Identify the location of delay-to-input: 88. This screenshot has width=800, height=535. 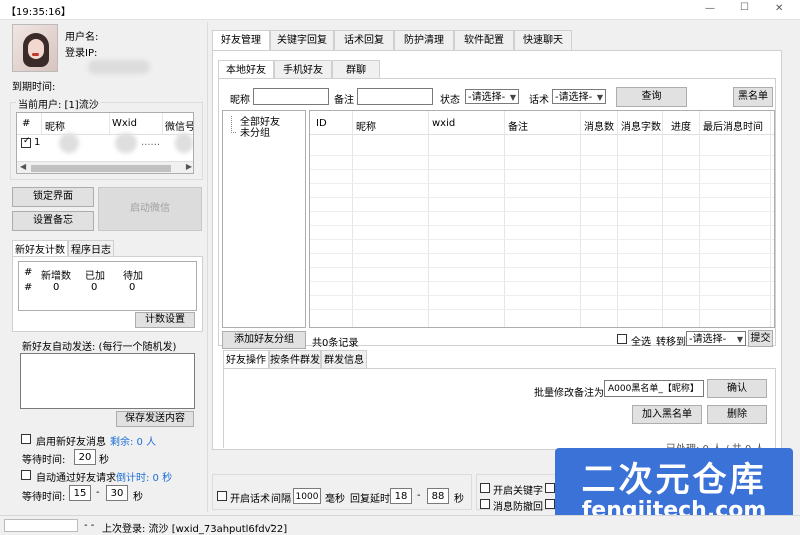
(438, 496).